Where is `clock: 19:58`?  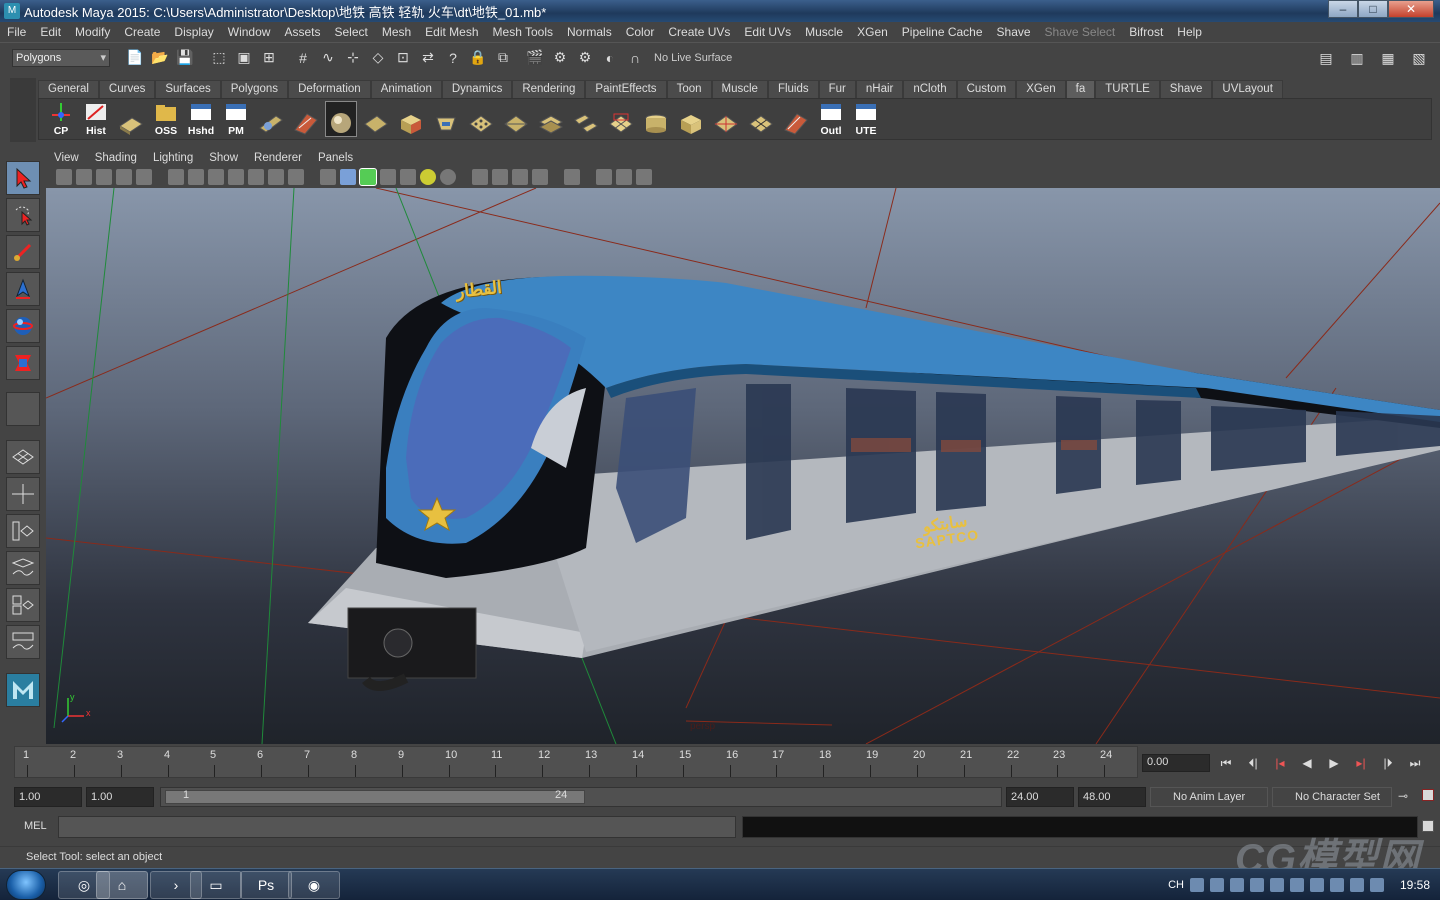 clock: 19:58 is located at coordinates (1415, 885).